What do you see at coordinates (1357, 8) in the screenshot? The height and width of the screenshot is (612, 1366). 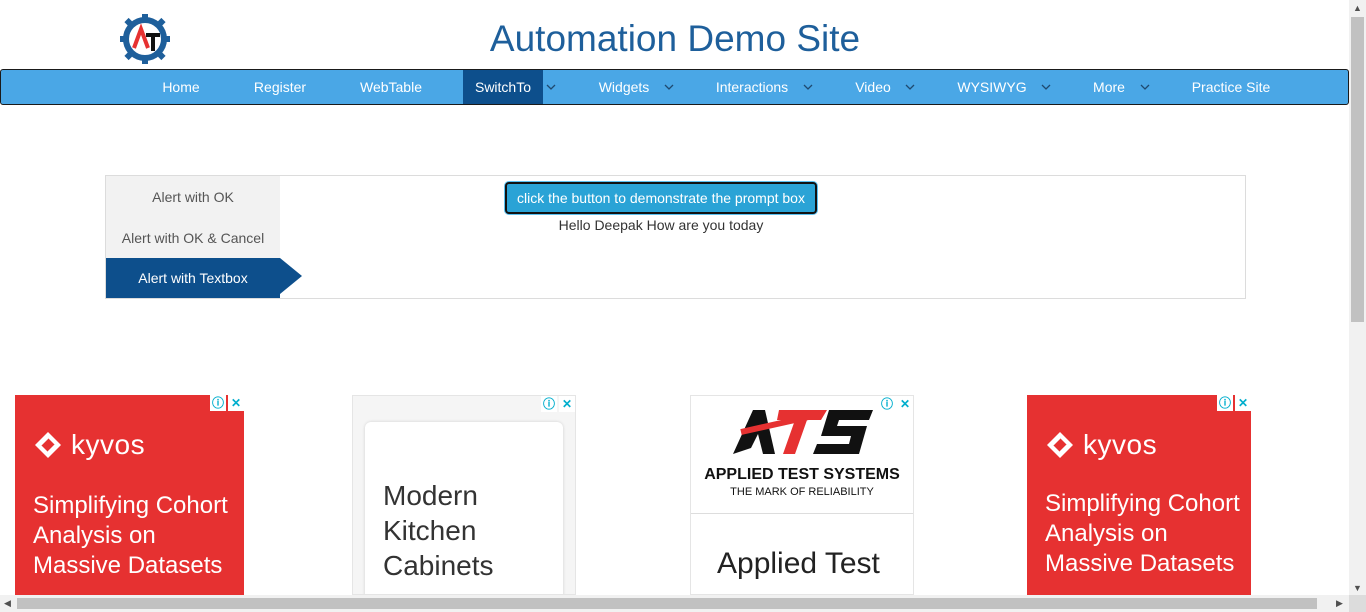 I see `scroll-up-icon: ▲` at bounding box center [1357, 8].